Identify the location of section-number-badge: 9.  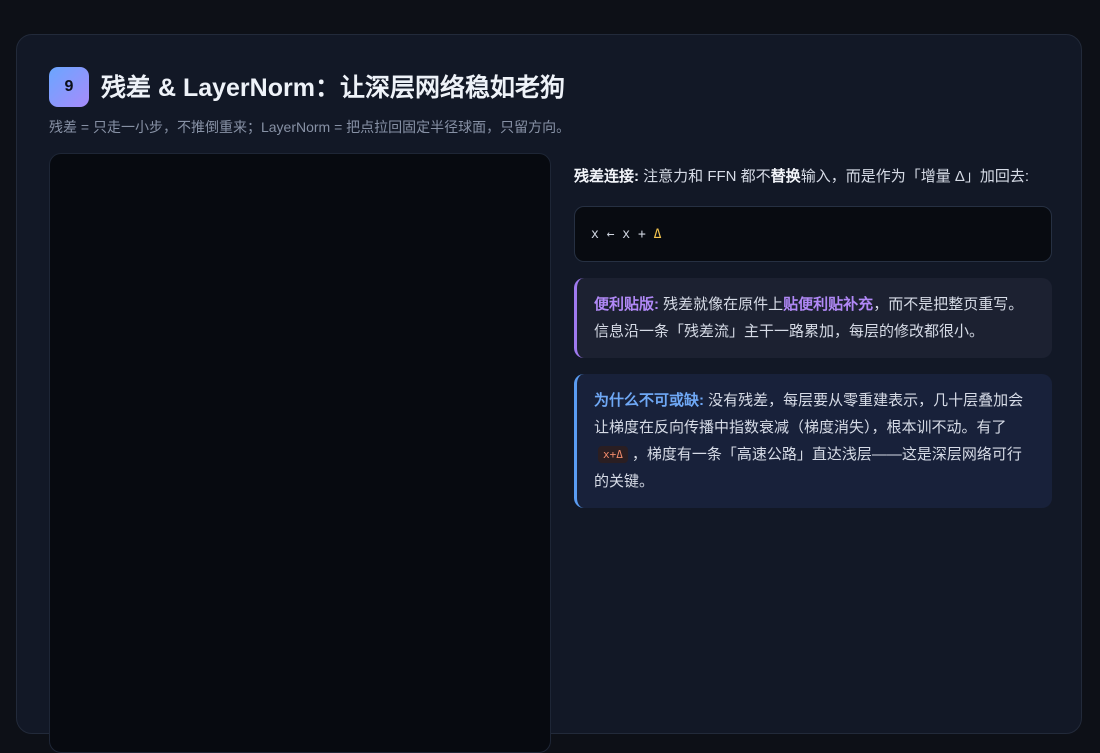
(69, 87).